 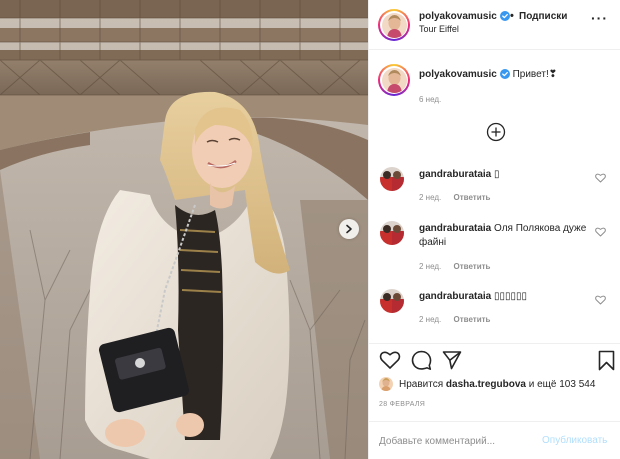 I want to click on author-username: polyakovamusic, so click(x=464, y=16).